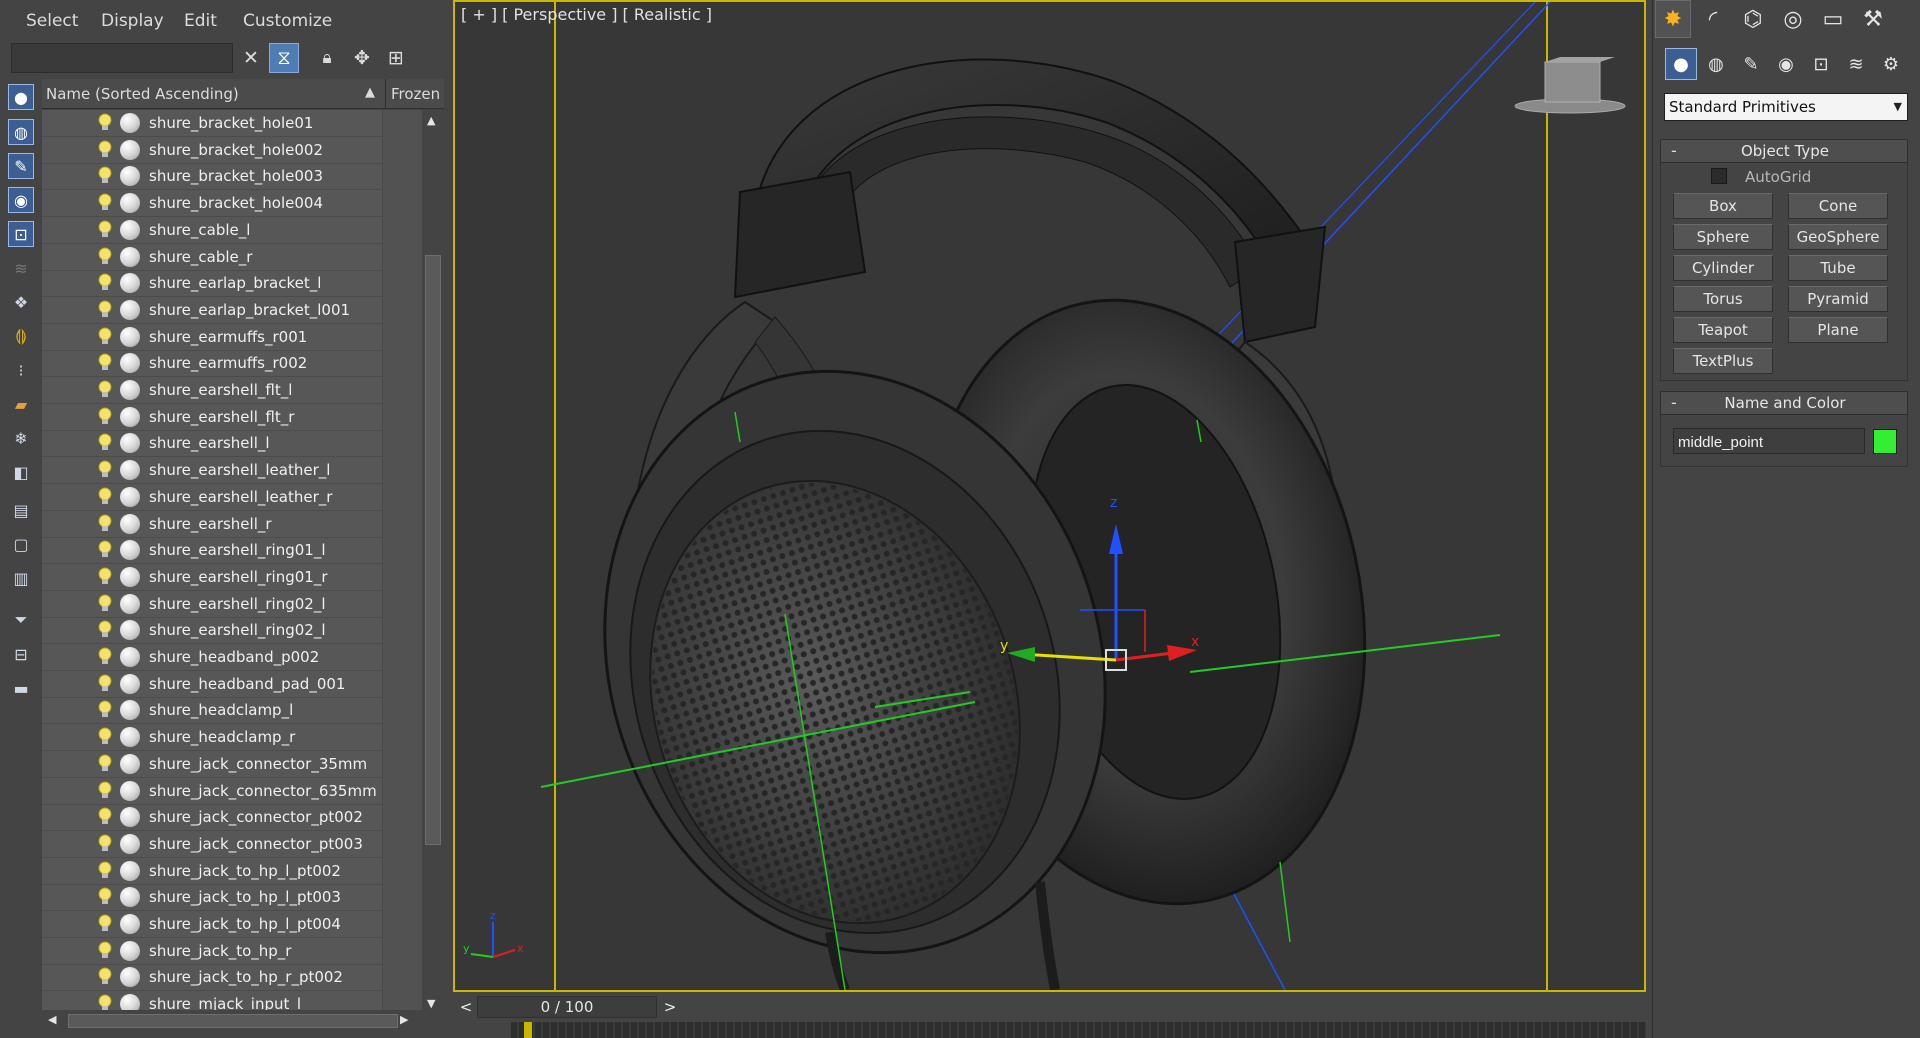  Describe the element at coordinates (1793, 19) in the screenshot. I see `motion-tab-icon: ◎` at that location.